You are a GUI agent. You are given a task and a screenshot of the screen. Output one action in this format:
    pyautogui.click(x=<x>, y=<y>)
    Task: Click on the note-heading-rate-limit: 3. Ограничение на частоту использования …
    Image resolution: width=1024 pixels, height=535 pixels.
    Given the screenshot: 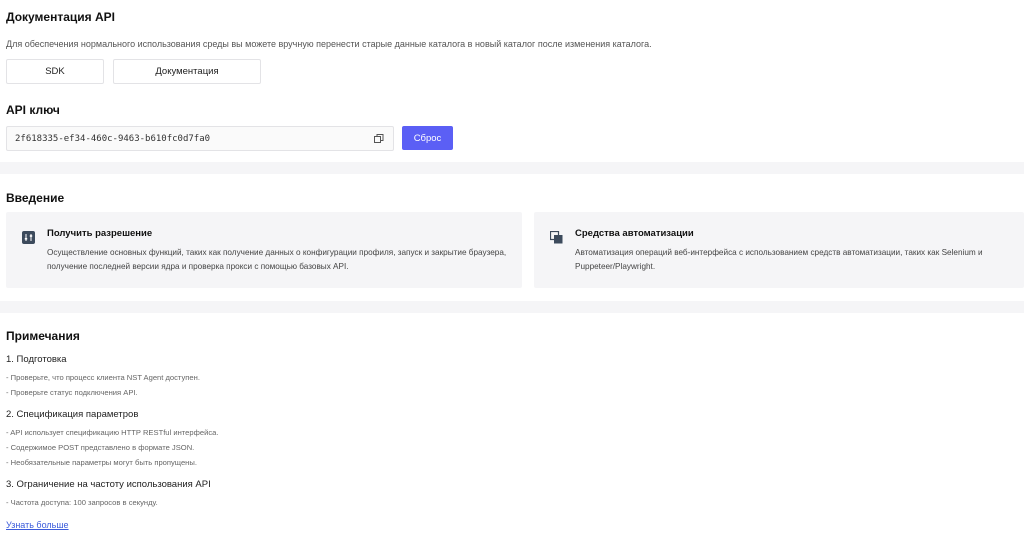 What is the action you would take?
    pyautogui.click(x=108, y=484)
    